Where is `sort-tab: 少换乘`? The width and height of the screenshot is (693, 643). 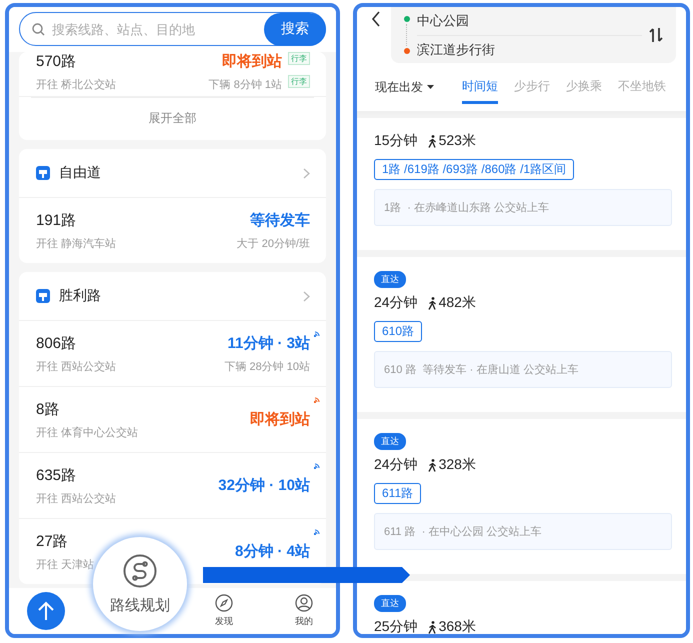
sort-tab: 少换乘 is located at coordinates (584, 87).